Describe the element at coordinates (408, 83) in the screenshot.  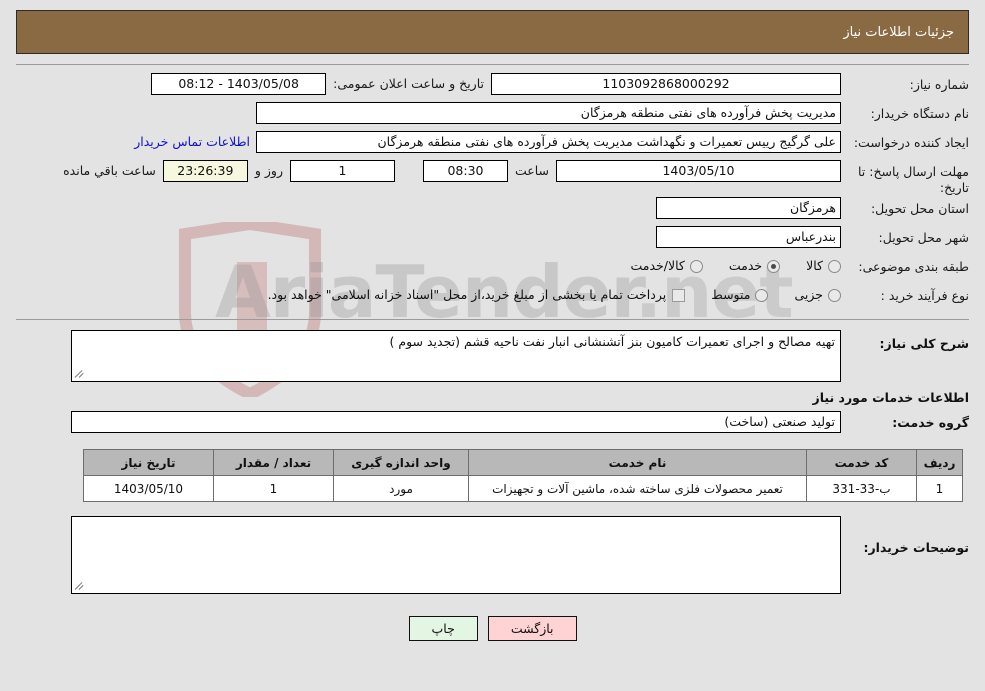
I see `public-announce-label: تاریخ و ساعت اعلان عمومی:` at that location.